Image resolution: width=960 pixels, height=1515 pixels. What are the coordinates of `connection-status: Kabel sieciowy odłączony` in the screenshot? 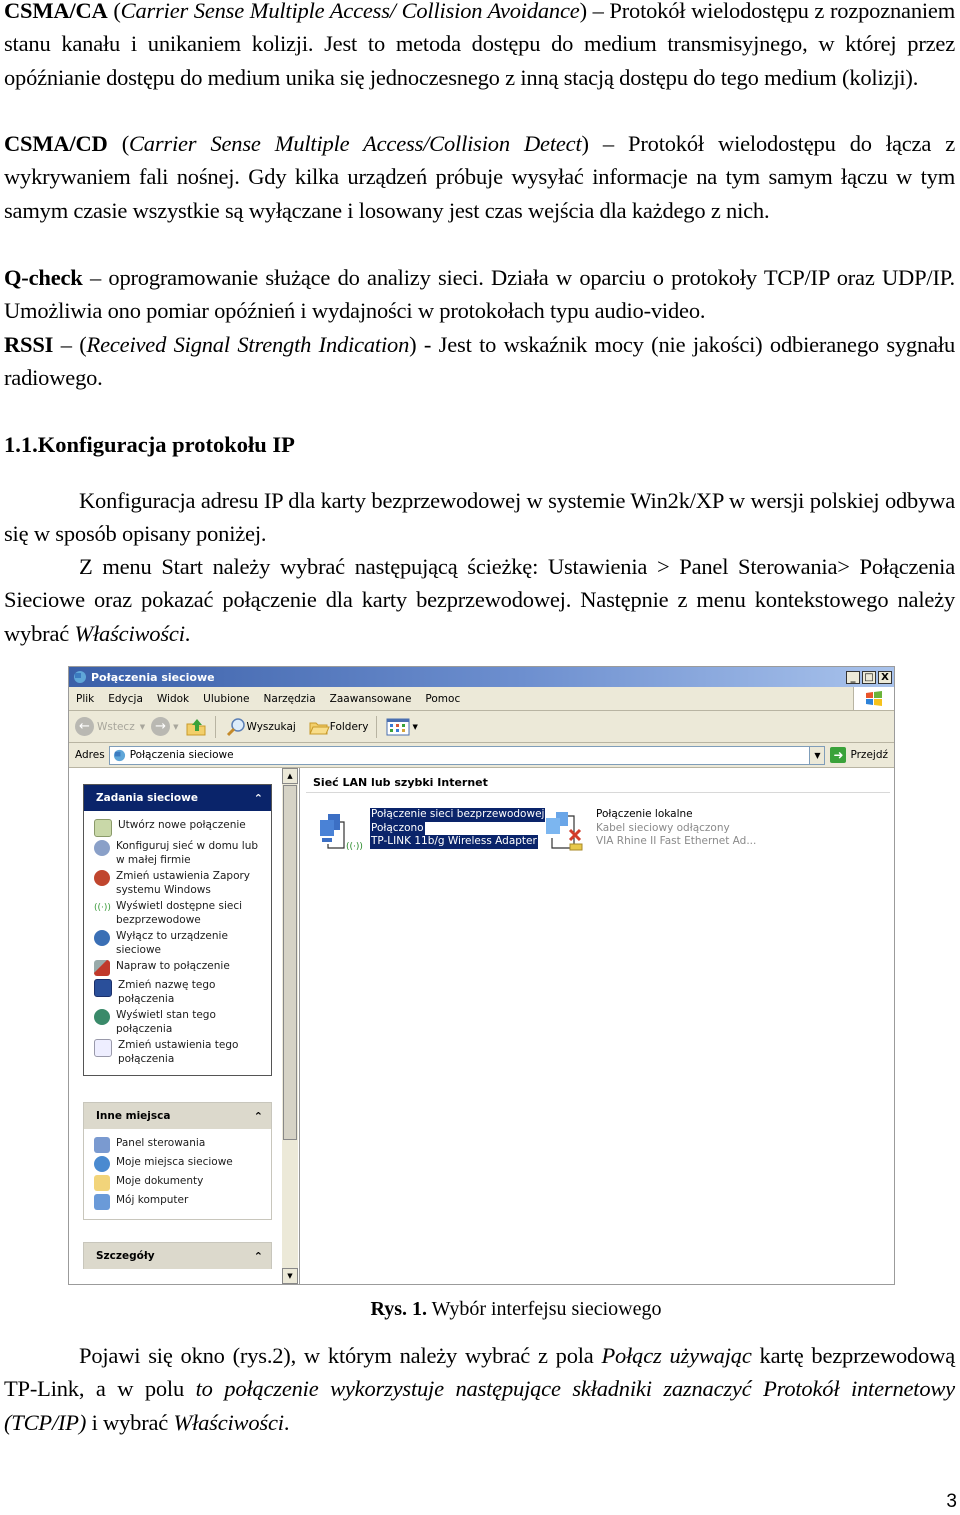 It's located at (663, 827).